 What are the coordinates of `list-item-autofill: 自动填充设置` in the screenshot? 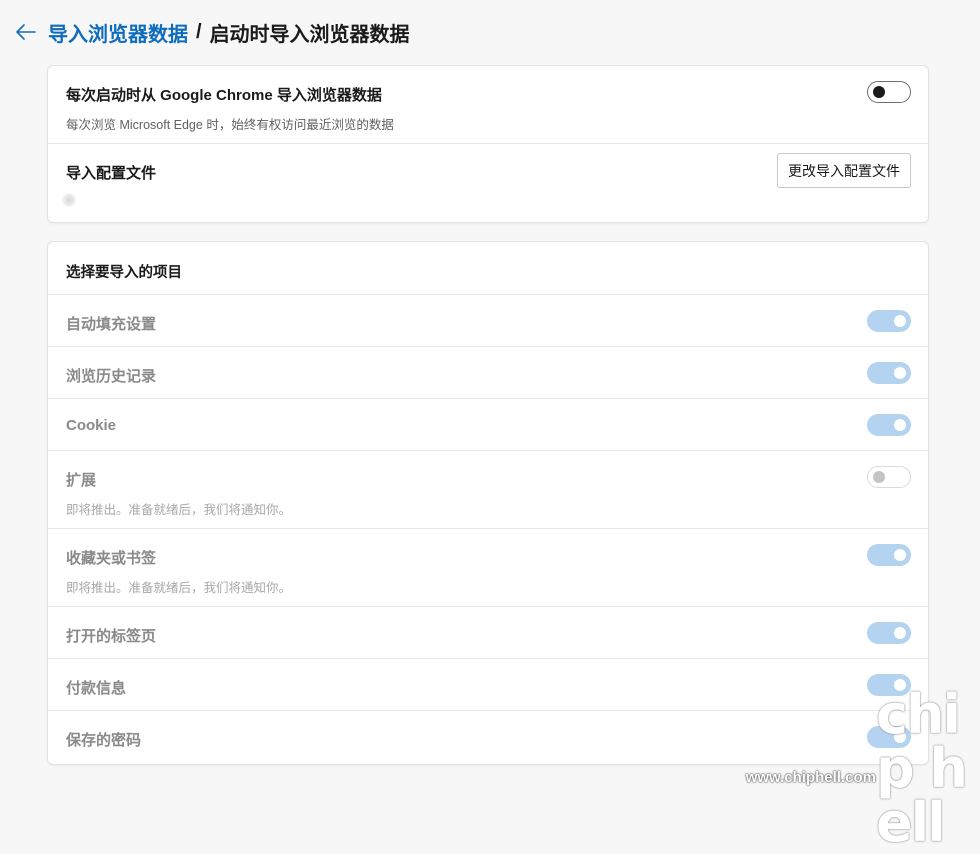 It's located at (488, 321).